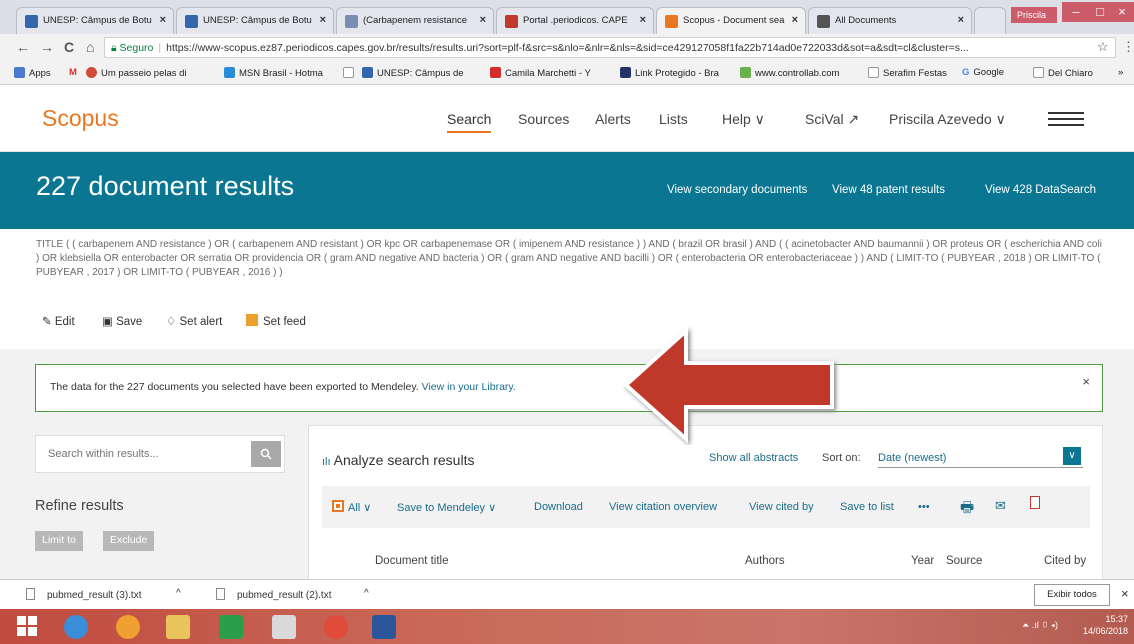 The height and width of the screenshot is (644, 1134). I want to click on chrome-icon, so click(336, 627).